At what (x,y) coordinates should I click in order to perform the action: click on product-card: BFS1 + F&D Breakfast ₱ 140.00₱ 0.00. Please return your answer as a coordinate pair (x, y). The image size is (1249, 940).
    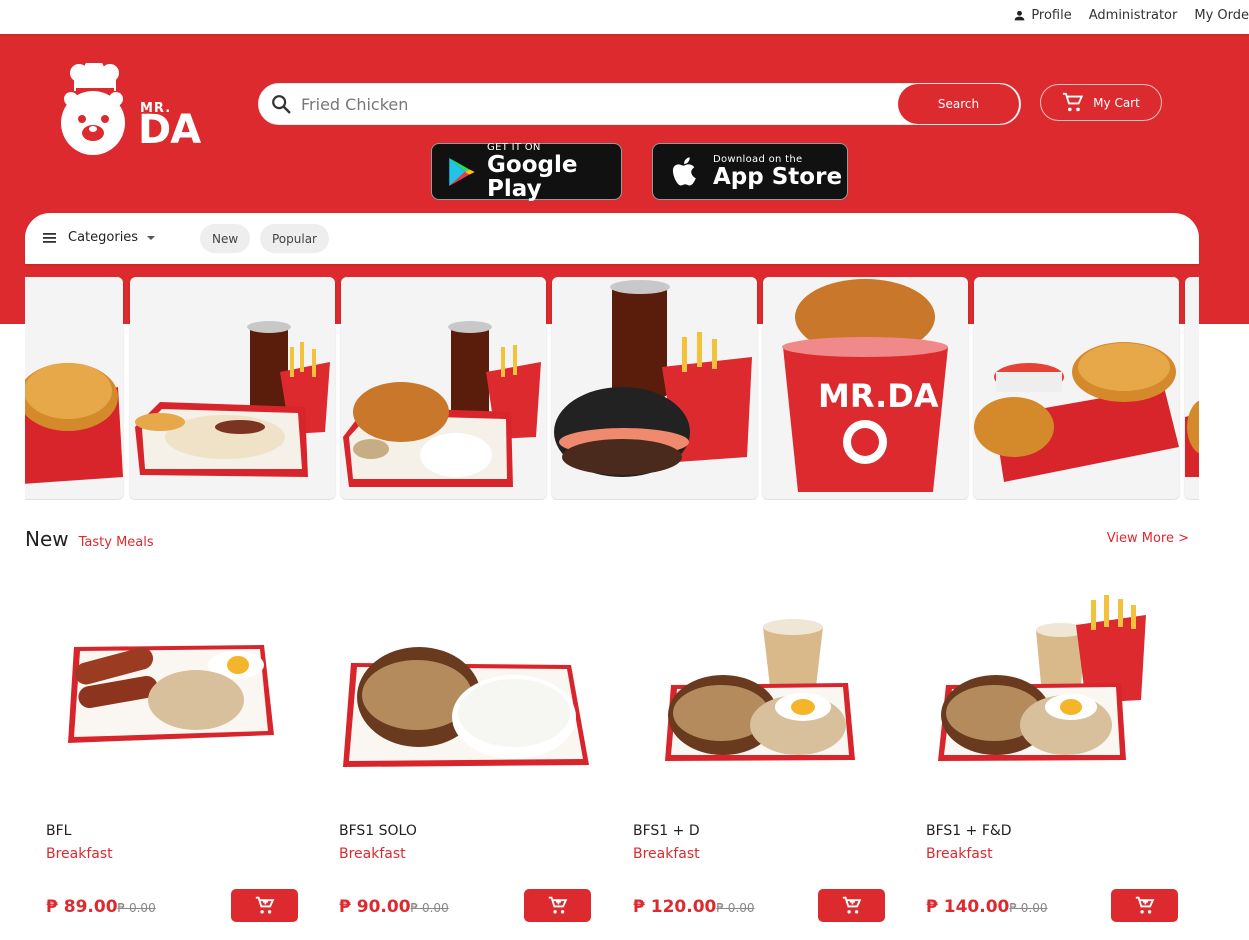
    Looking at the image, I should click on (1058, 762).